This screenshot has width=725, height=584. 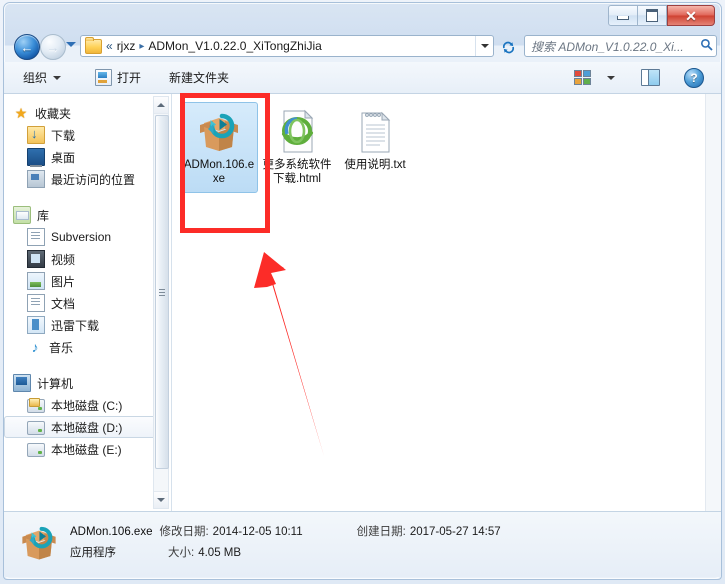 I want to click on sidebar-item-drive-d: 本地磁盘 (D:), so click(x=81, y=427).